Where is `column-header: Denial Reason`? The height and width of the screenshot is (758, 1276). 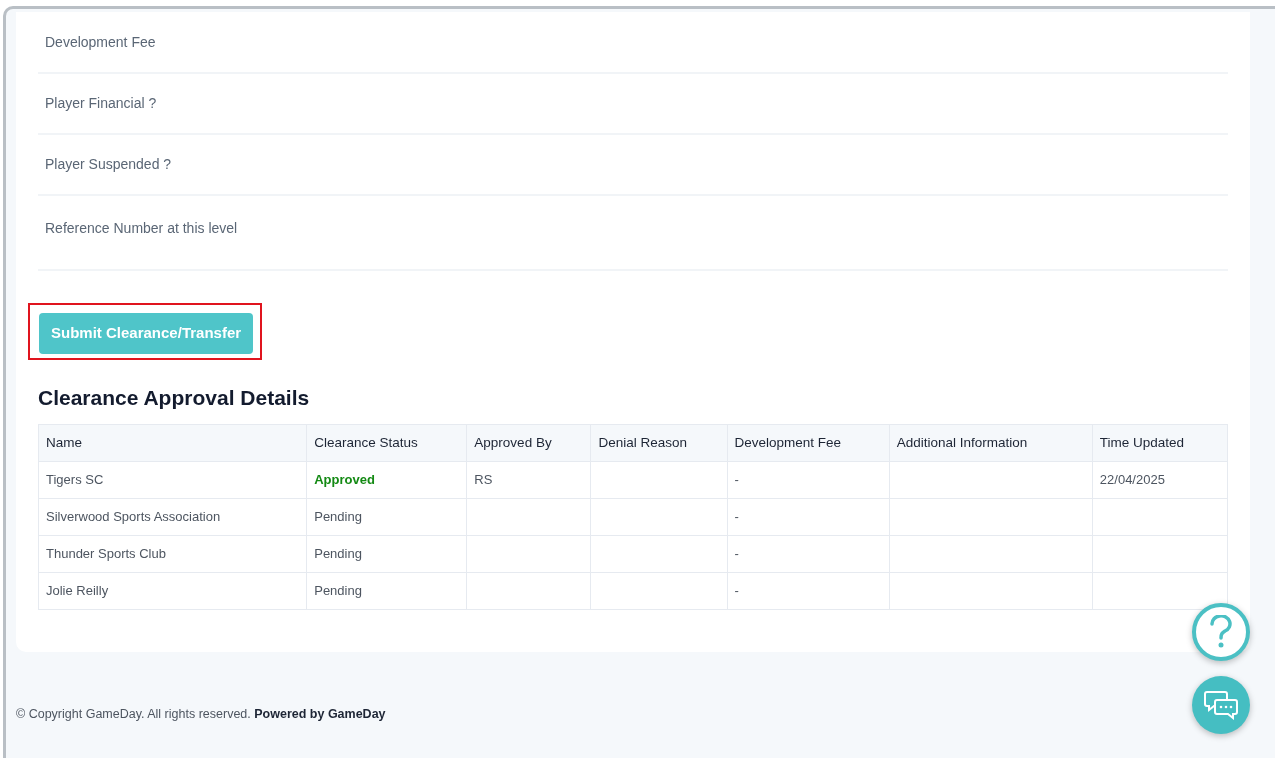 column-header: Denial Reason is located at coordinates (659, 443).